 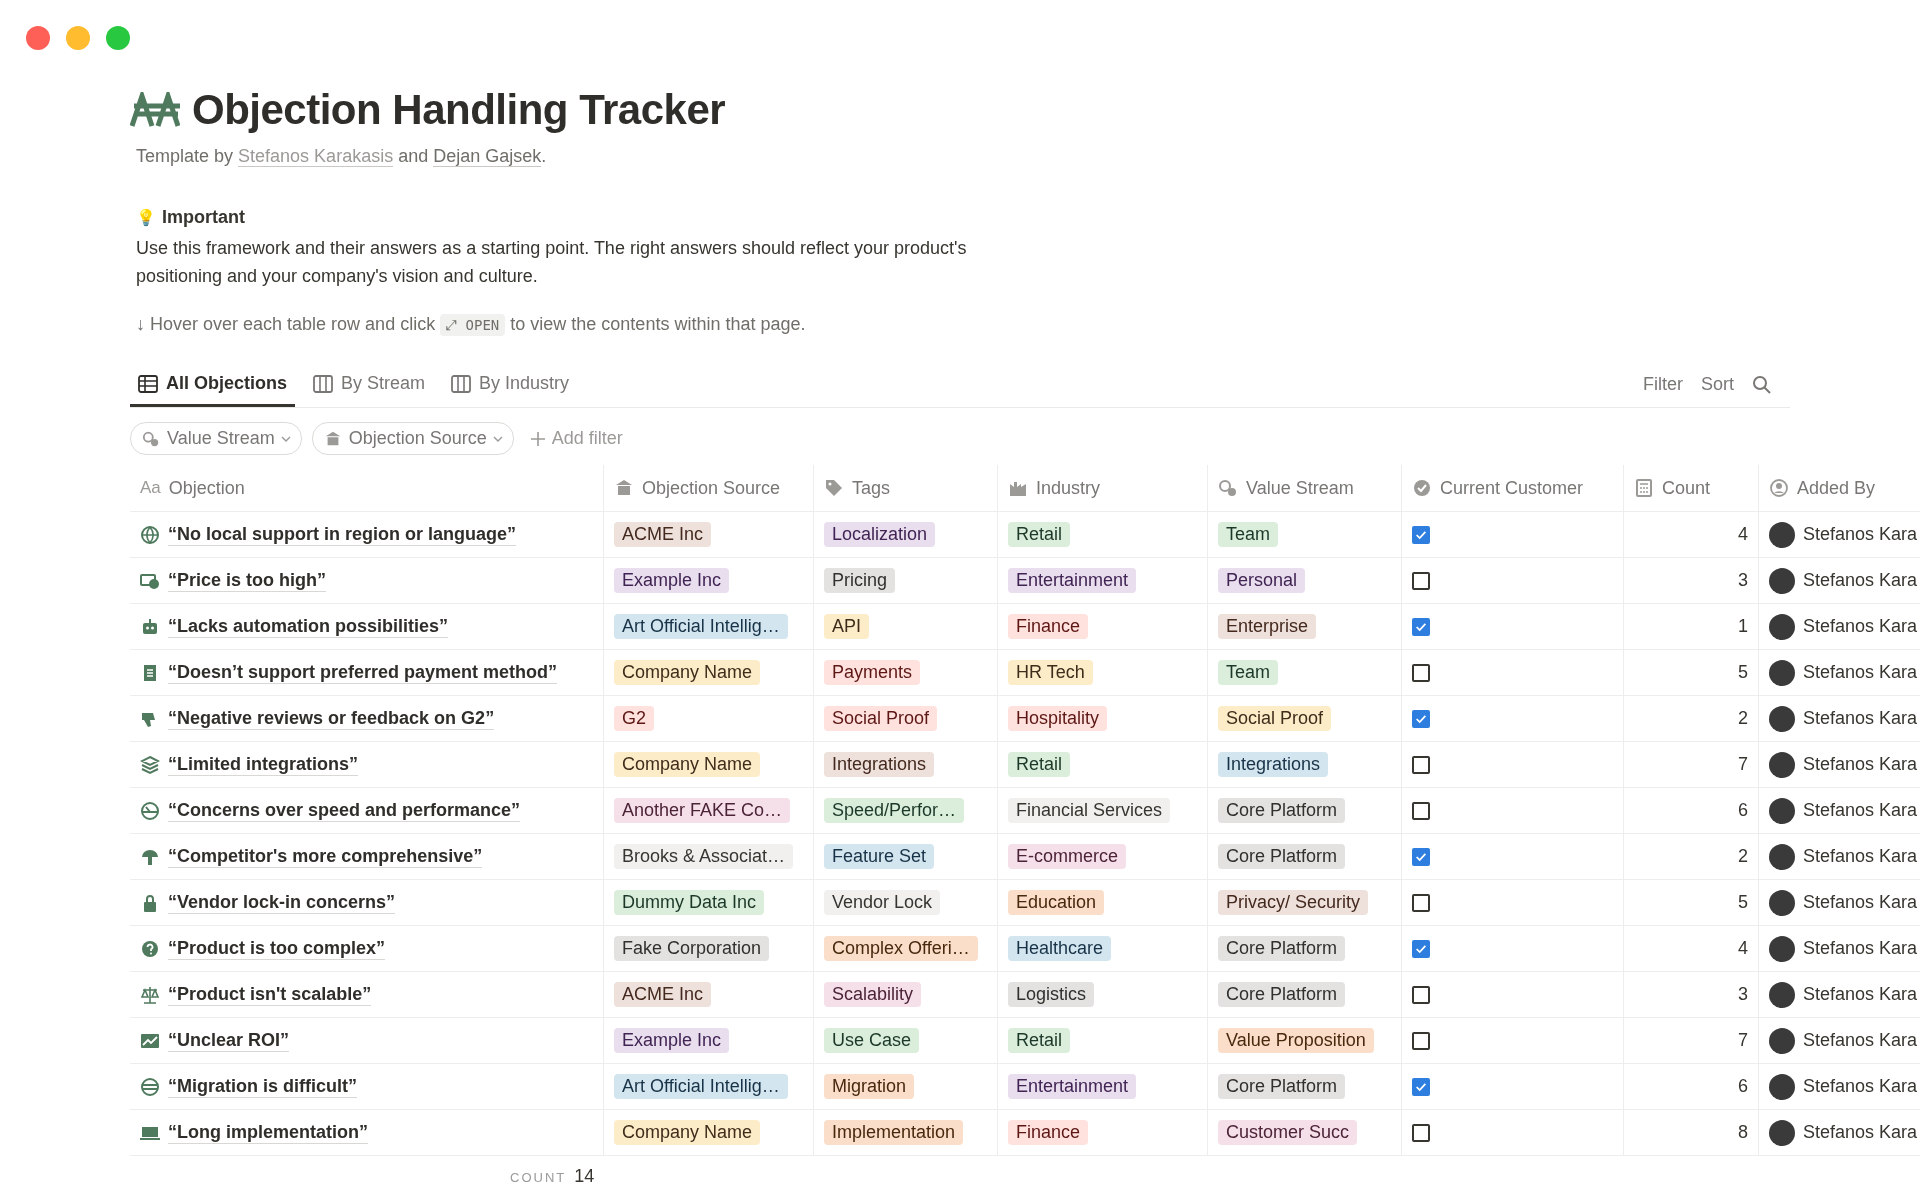 What do you see at coordinates (308, 626) in the screenshot?
I see `objection-title: “Lacks automation possibilities”` at bounding box center [308, 626].